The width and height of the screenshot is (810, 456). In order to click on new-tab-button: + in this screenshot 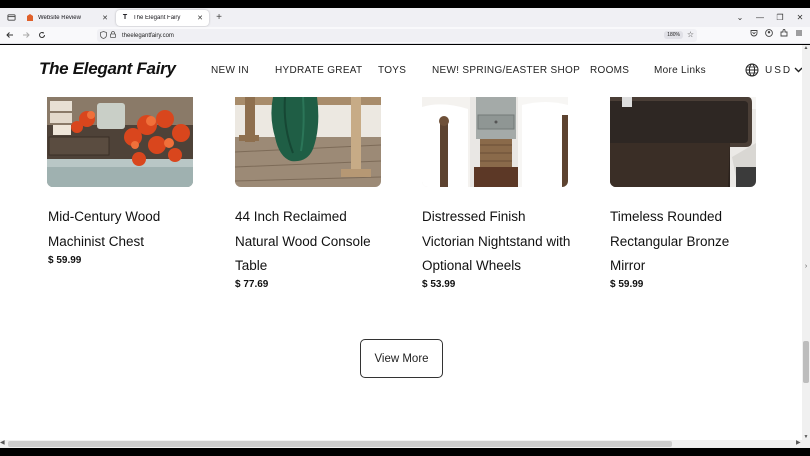, I will do `click(219, 18)`.